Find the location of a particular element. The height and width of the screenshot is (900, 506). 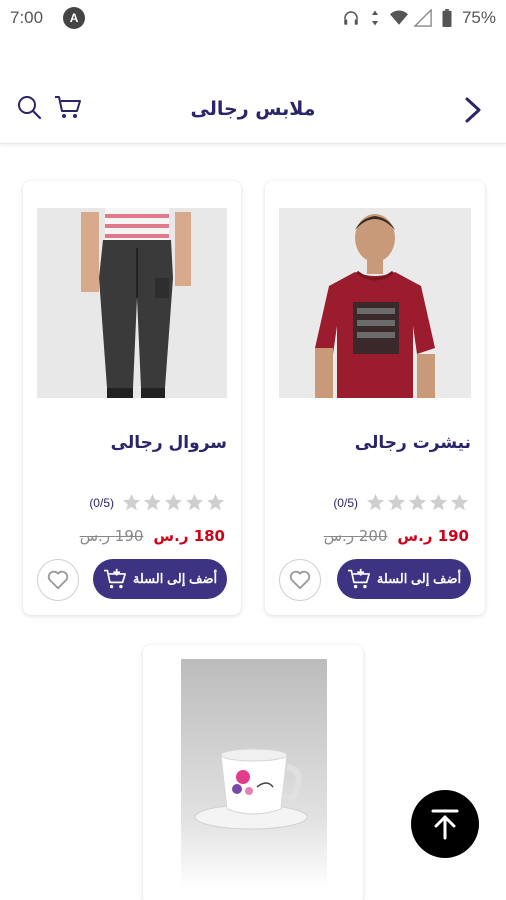

price-row: 190 ر.س 200 ر.س is located at coordinates (396, 536).